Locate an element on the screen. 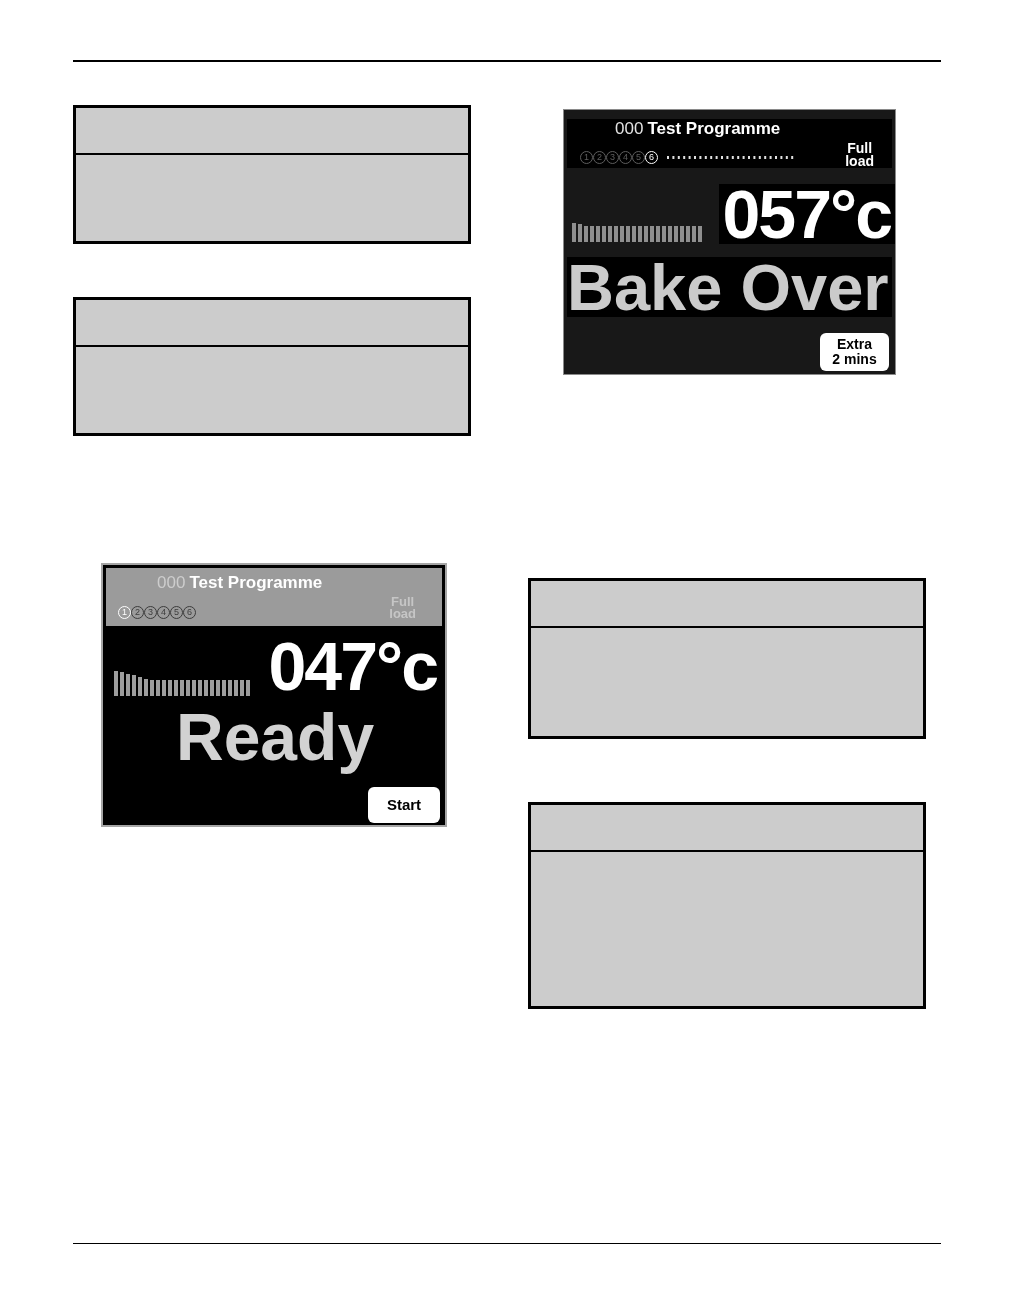 The image size is (1014, 1312). temperature-reading: 047°c is located at coordinates (352, 666).